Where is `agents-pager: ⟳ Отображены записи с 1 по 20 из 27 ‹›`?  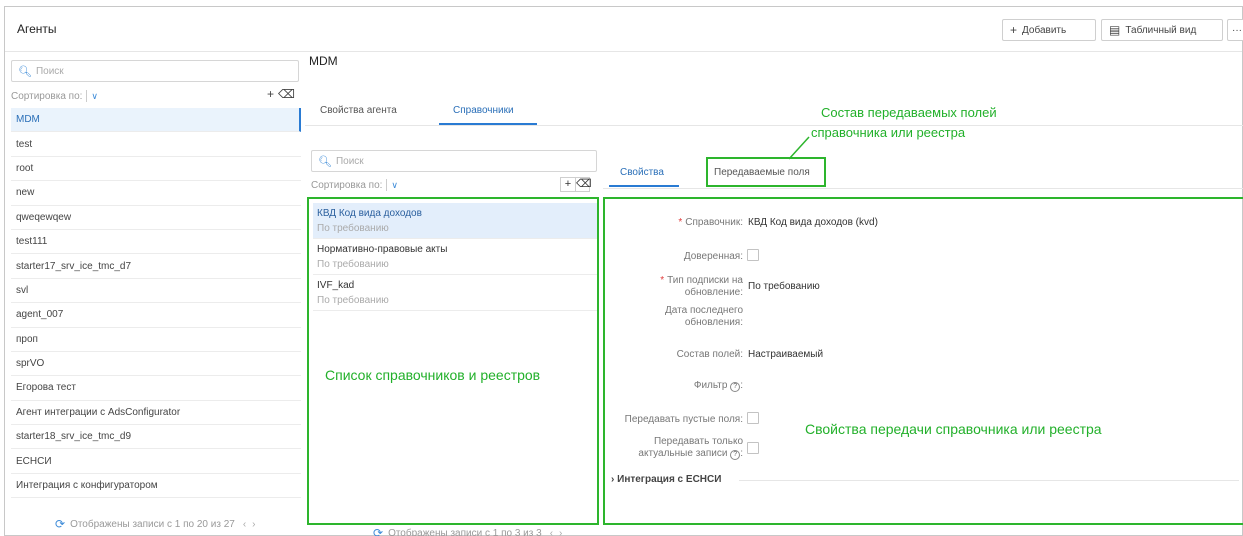 agents-pager: ⟳ Отображены записи с 1 по 20 из 27 ‹› is located at coordinates (158, 524).